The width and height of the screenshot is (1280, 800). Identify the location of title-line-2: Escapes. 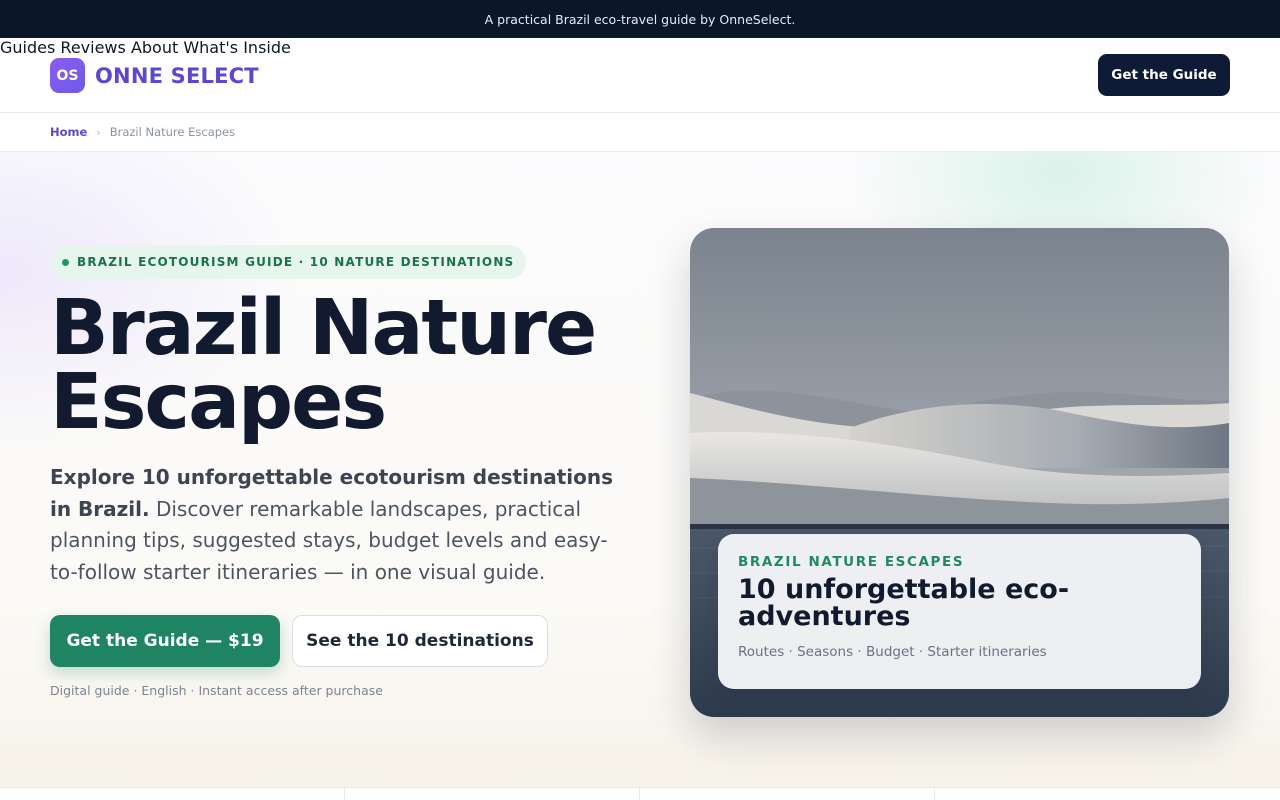
(218, 402).